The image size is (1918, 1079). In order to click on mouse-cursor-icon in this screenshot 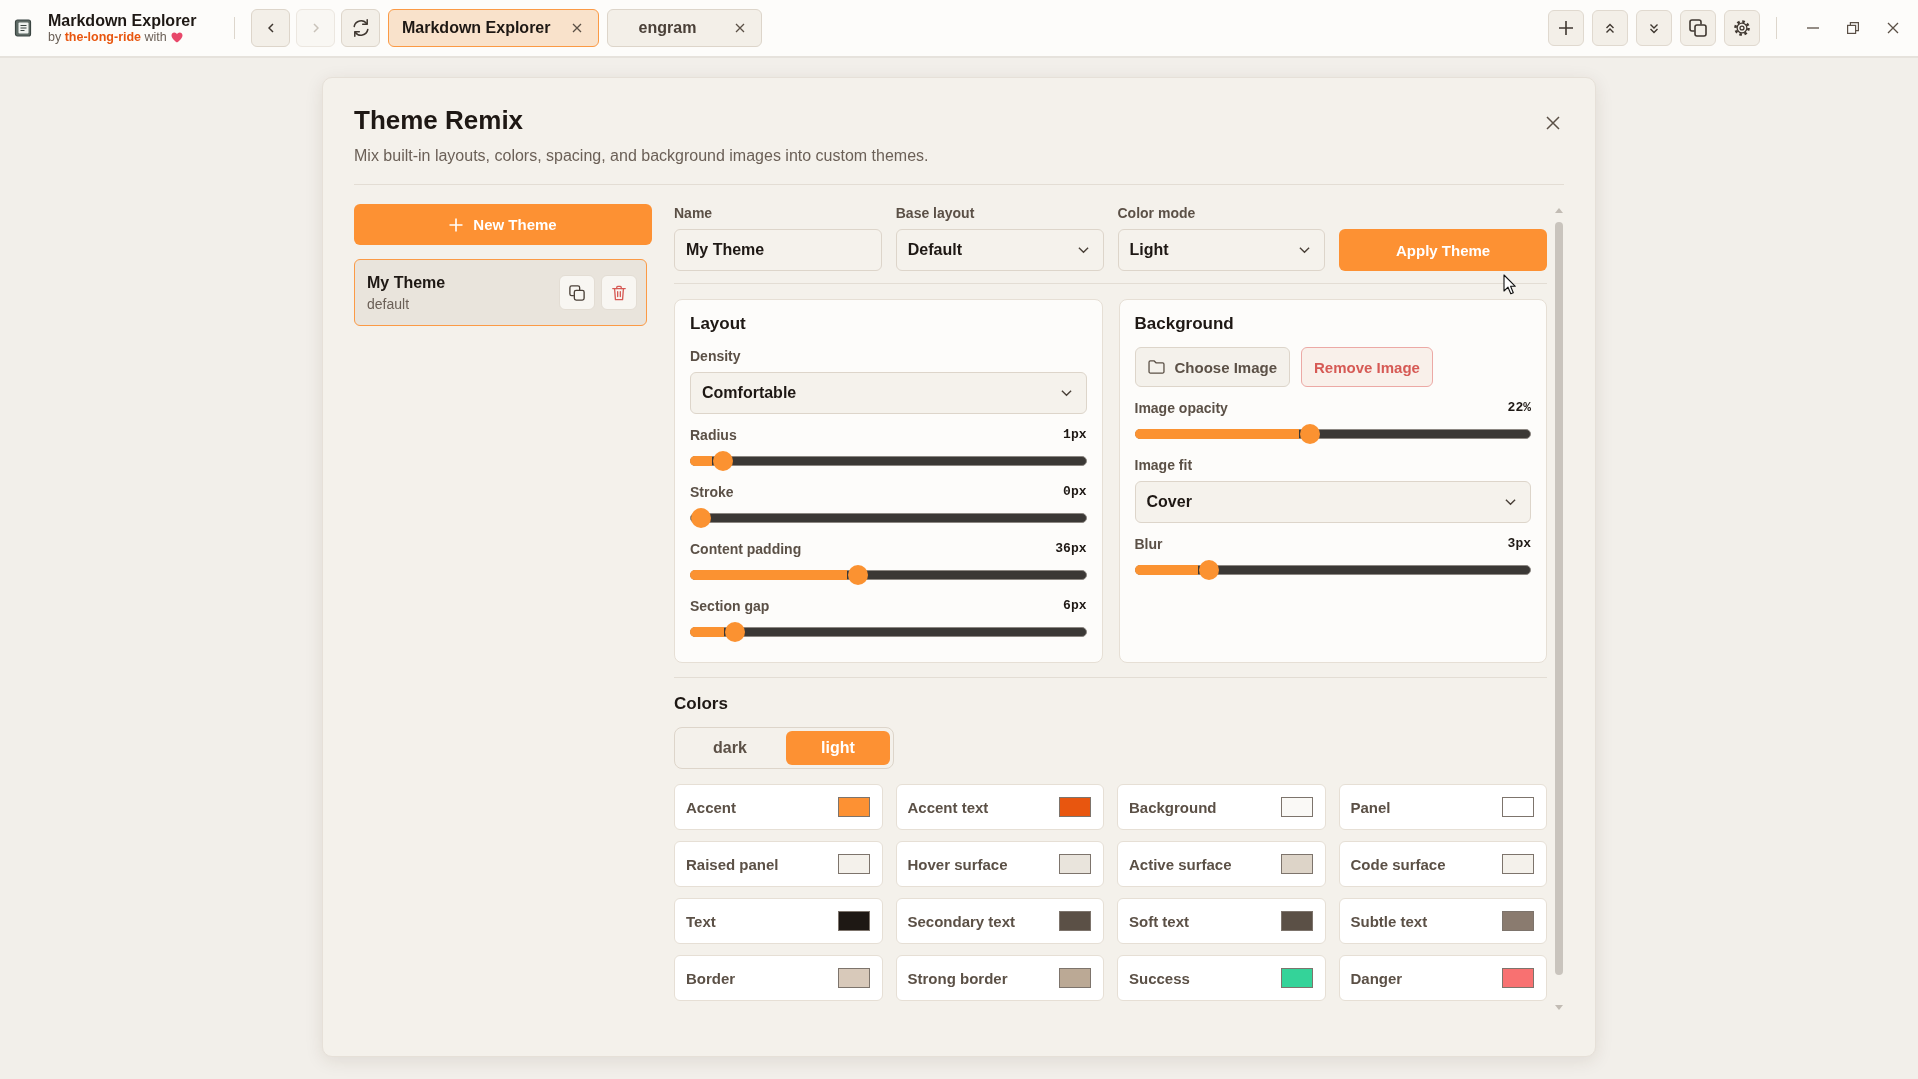, I will do `click(1509, 284)`.